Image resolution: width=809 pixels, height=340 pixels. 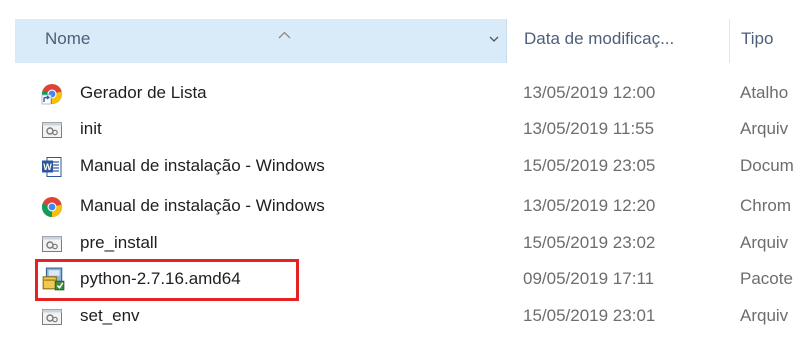 What do you see at coordinates (52, 94) in the screenshot?
I see `chrome-shortcut-icon` at bounding box center [52, 94].